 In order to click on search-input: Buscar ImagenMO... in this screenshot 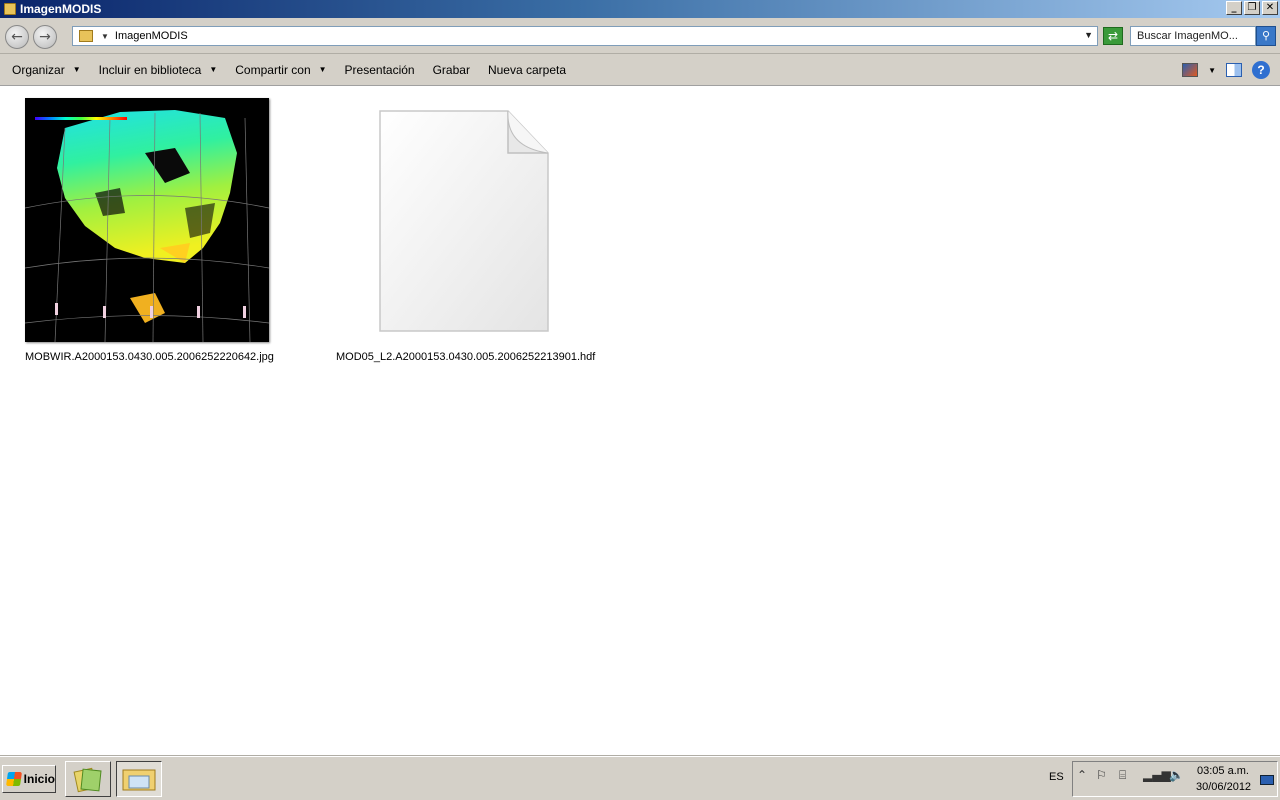, I will do `click(1193, 36)`.